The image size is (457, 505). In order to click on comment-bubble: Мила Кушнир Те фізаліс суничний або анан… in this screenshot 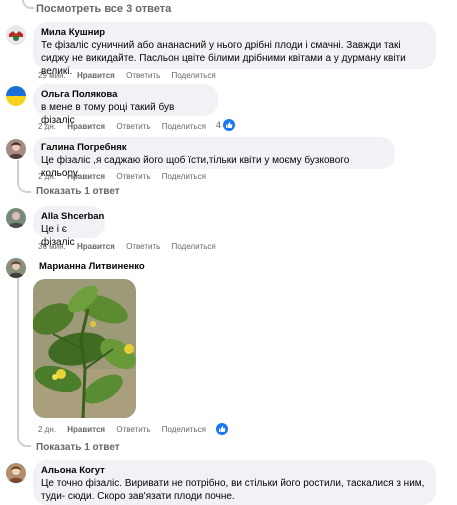, I will do `click(234, 49)`.